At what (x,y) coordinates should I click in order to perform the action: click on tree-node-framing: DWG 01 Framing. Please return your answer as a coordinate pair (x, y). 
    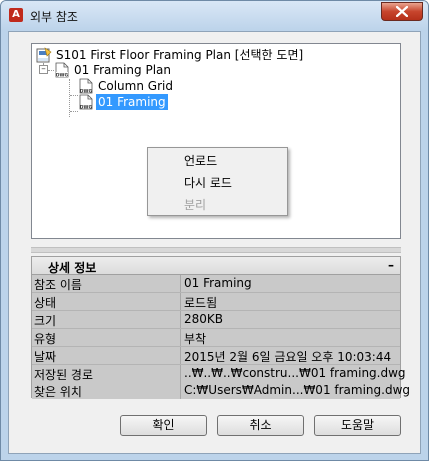
    Looking at the image, I should click on (178, 102).